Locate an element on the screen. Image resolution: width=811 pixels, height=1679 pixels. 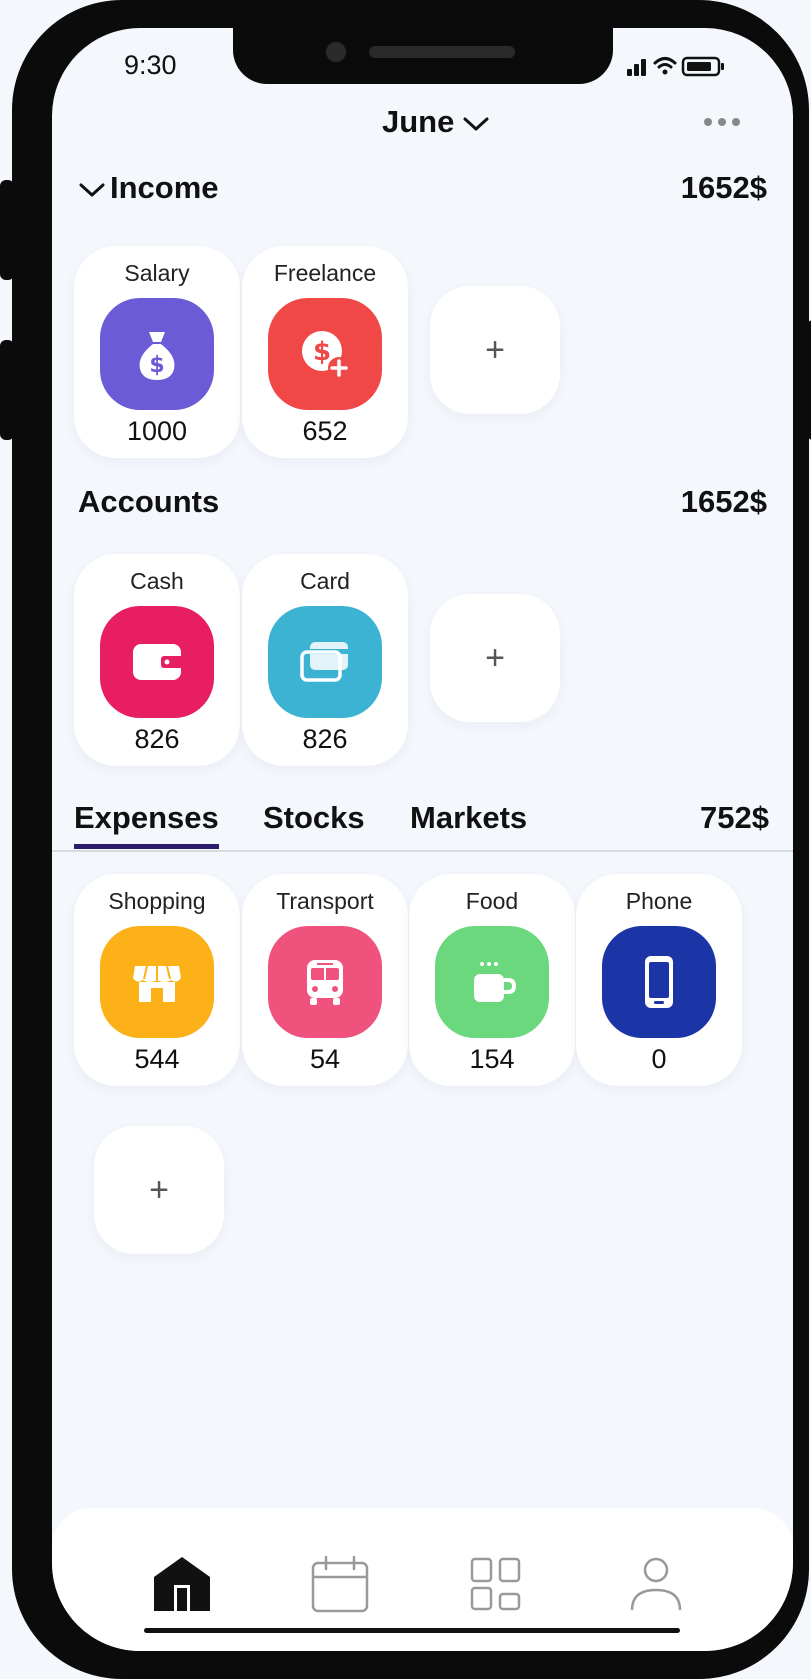
speaker-grille is located at coordinates (442, 52).